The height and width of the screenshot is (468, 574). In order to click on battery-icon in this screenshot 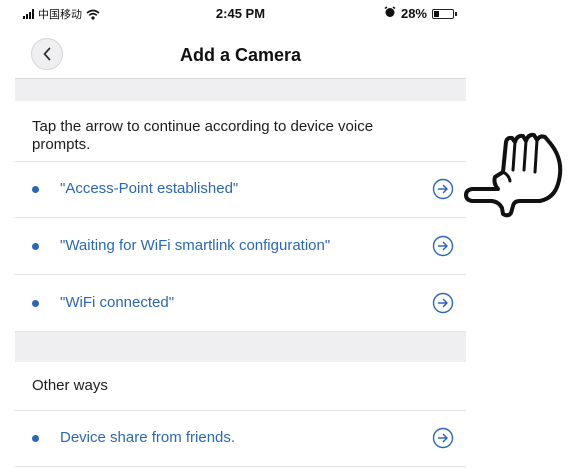, I will do `click(444, 13)`.